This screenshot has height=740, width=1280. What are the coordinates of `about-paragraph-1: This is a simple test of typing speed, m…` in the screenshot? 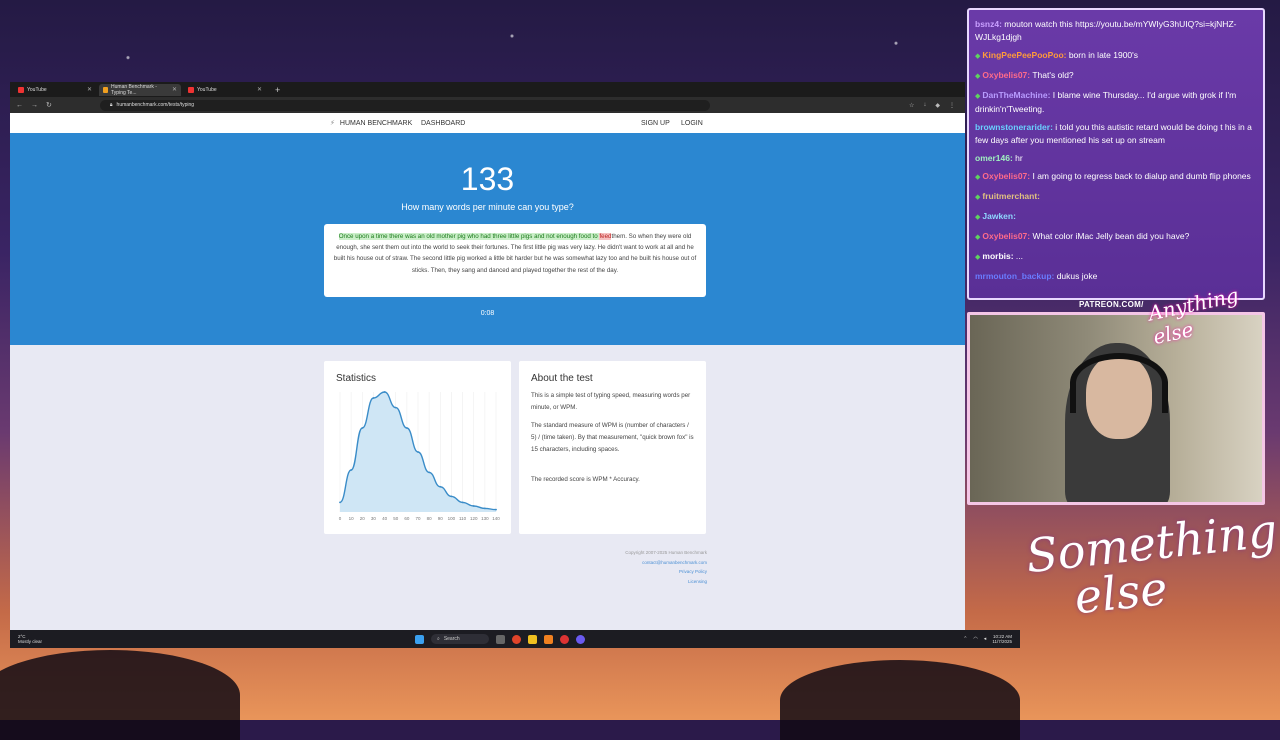 It's located at (611, 401).